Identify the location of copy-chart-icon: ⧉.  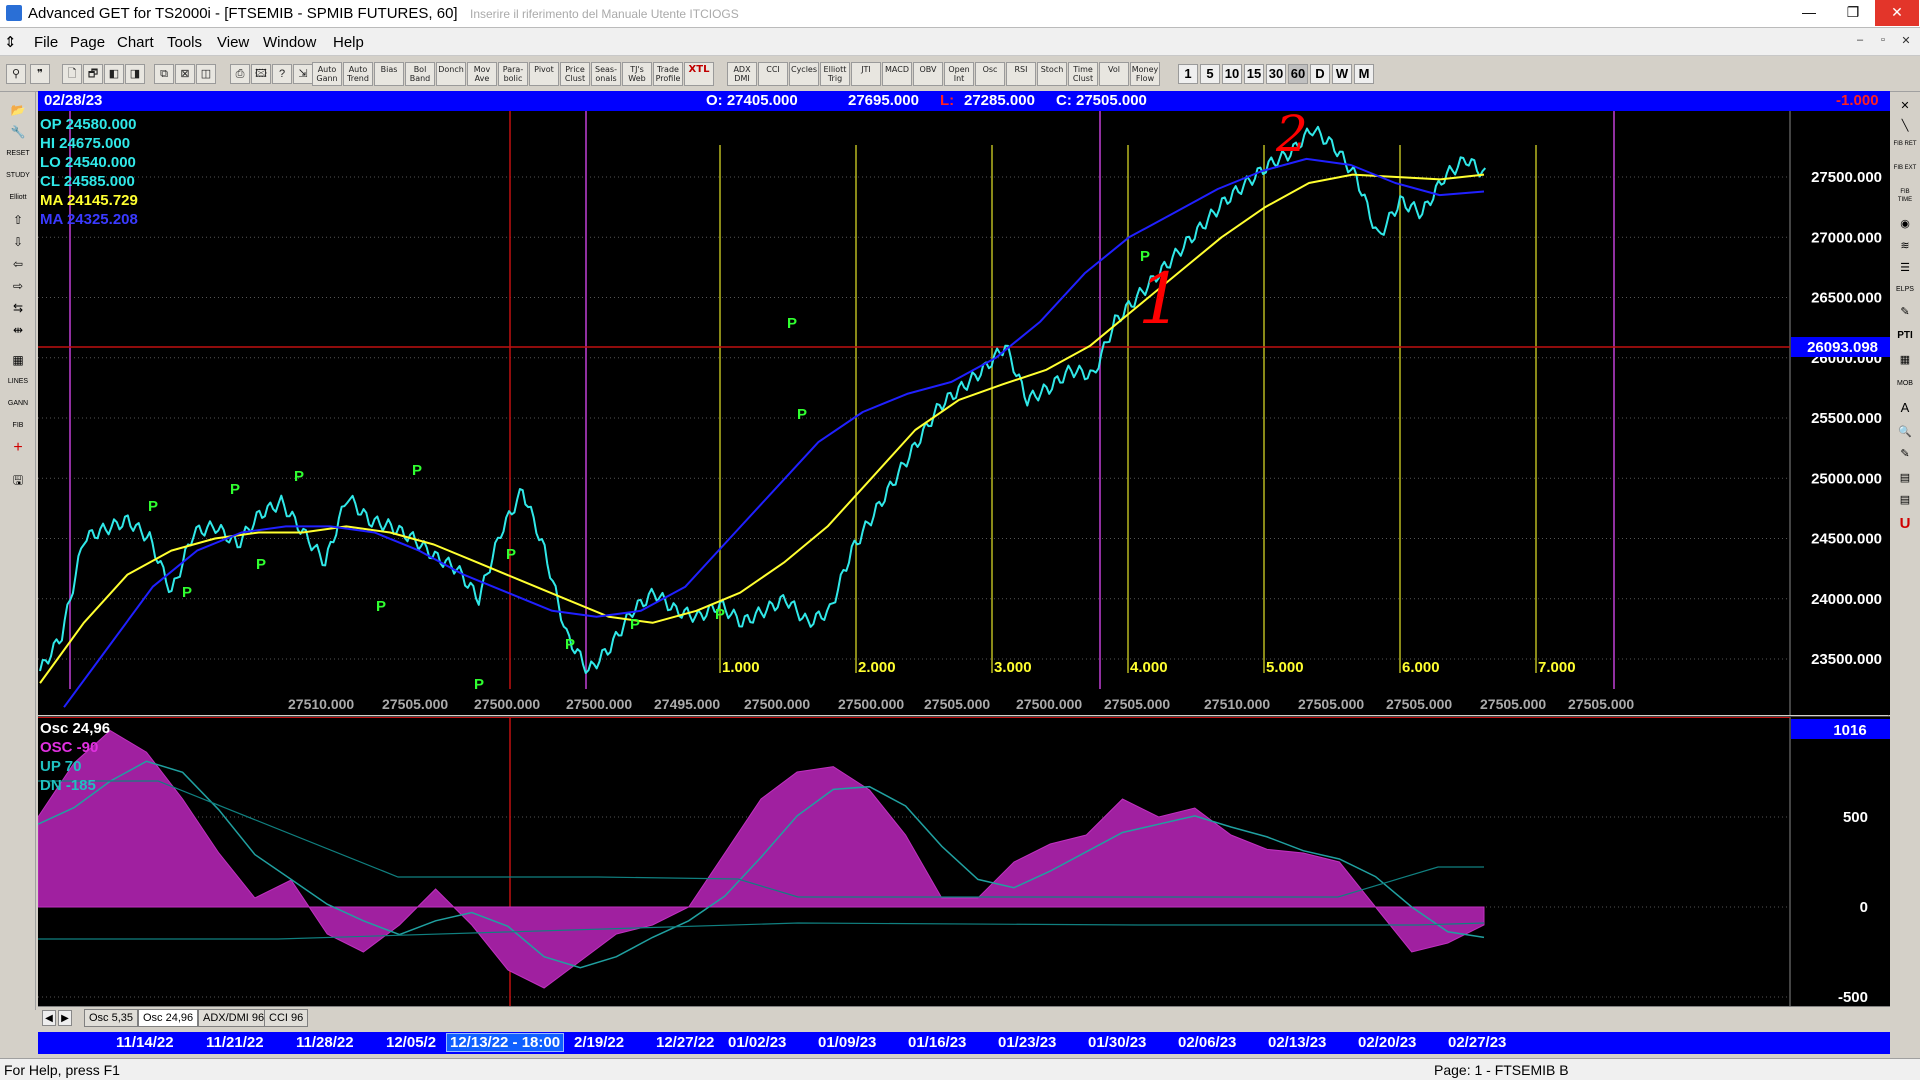
(164, 74).